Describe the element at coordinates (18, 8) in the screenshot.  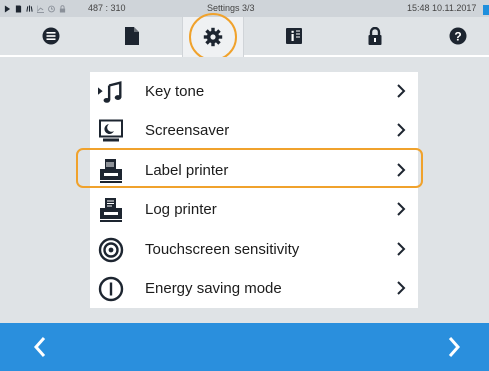
I see `sd-card-icon` at that location.